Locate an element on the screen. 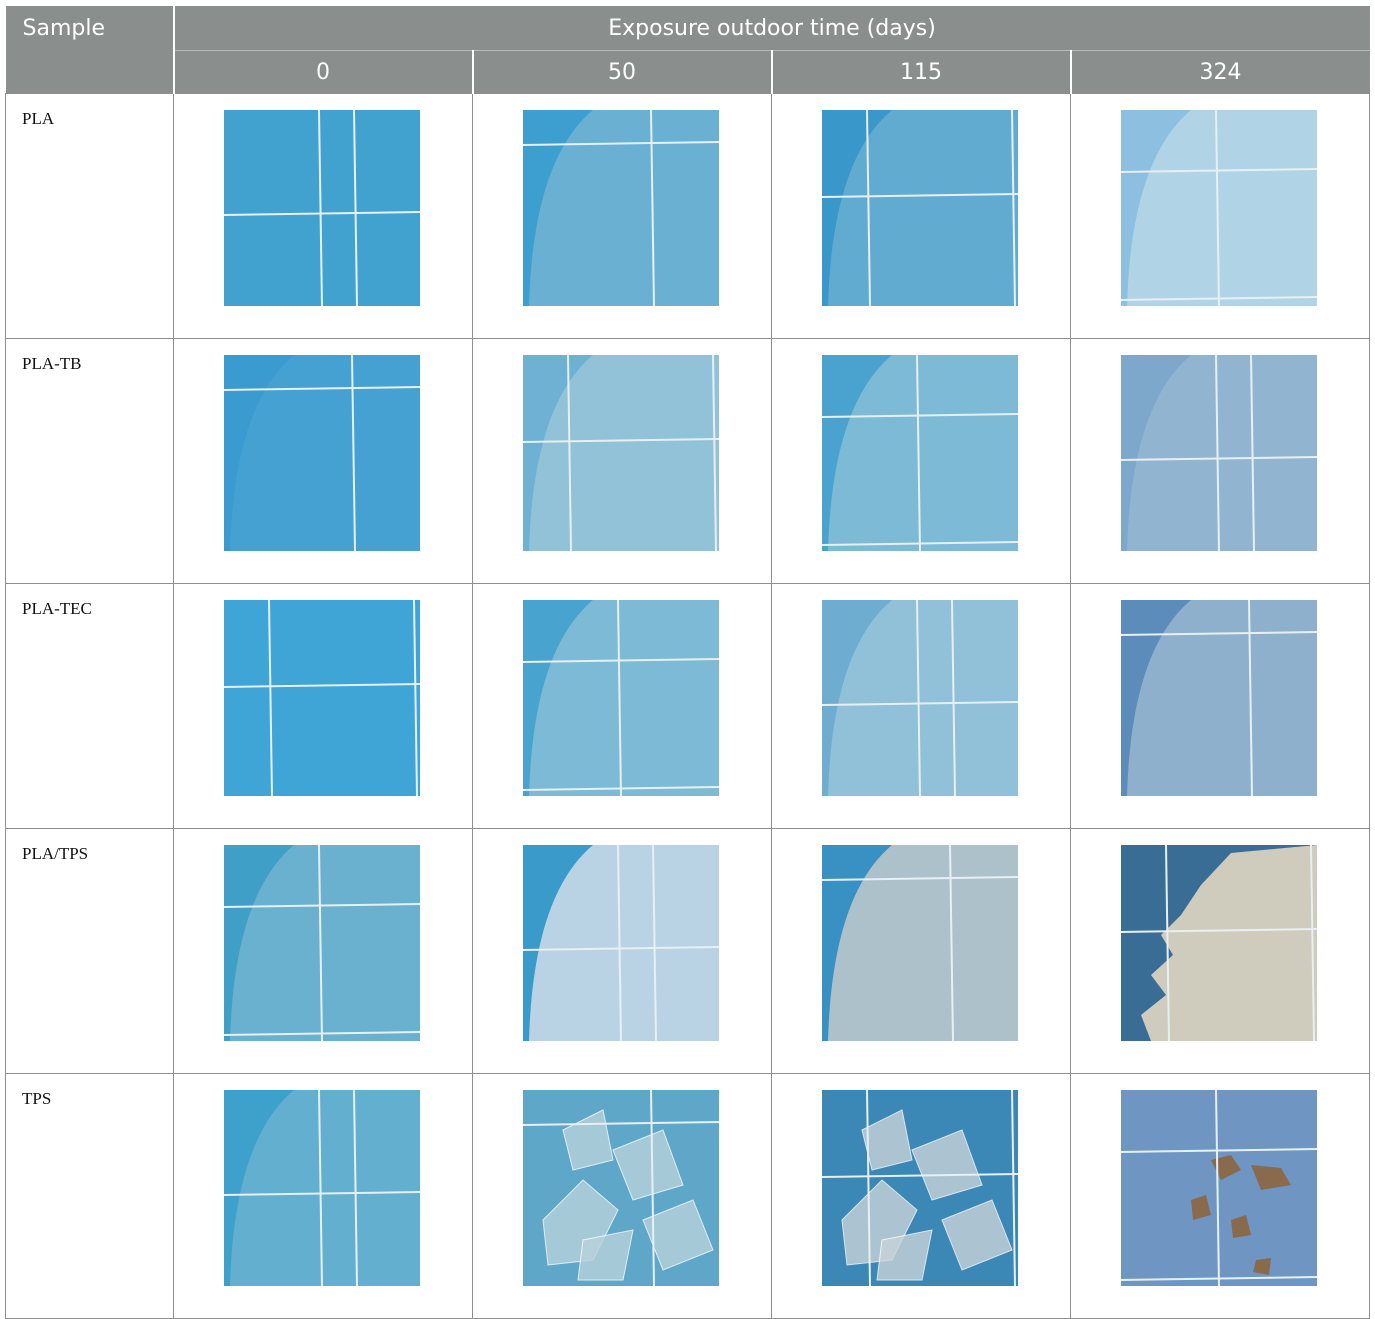 Image resolution: width=1375 pixels, height=1319 pixels. sample-name: PLA/TPS is located at coordinates (89, 951).